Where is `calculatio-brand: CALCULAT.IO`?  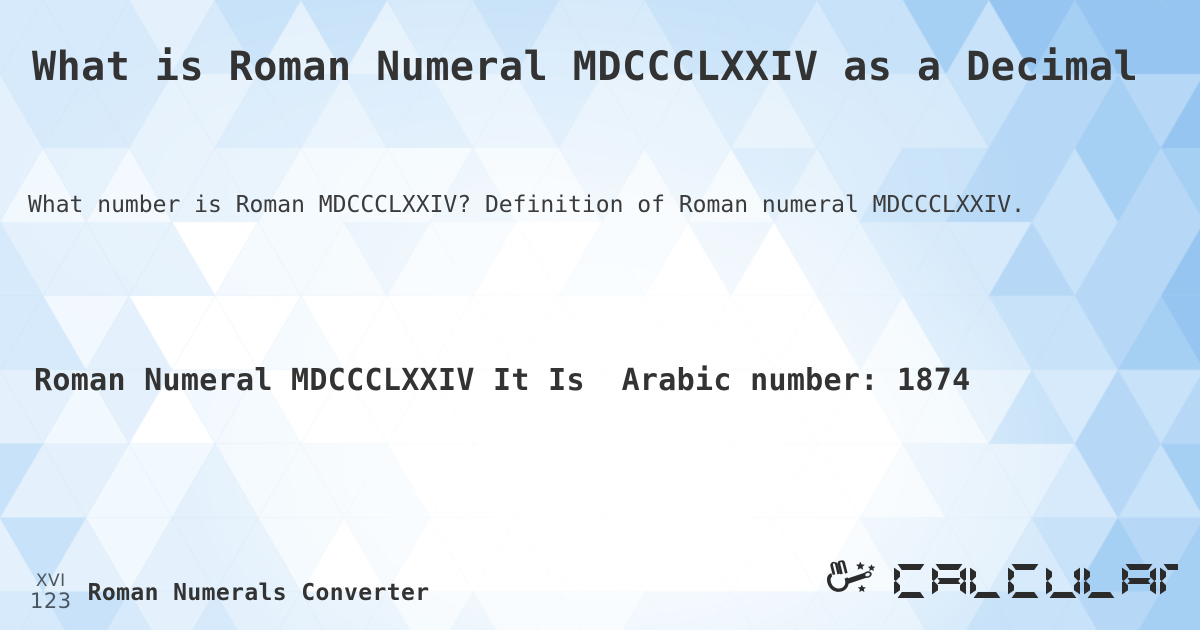 calculatio-brand: CALCULAT.IO is located at coordinates (1000, 583).